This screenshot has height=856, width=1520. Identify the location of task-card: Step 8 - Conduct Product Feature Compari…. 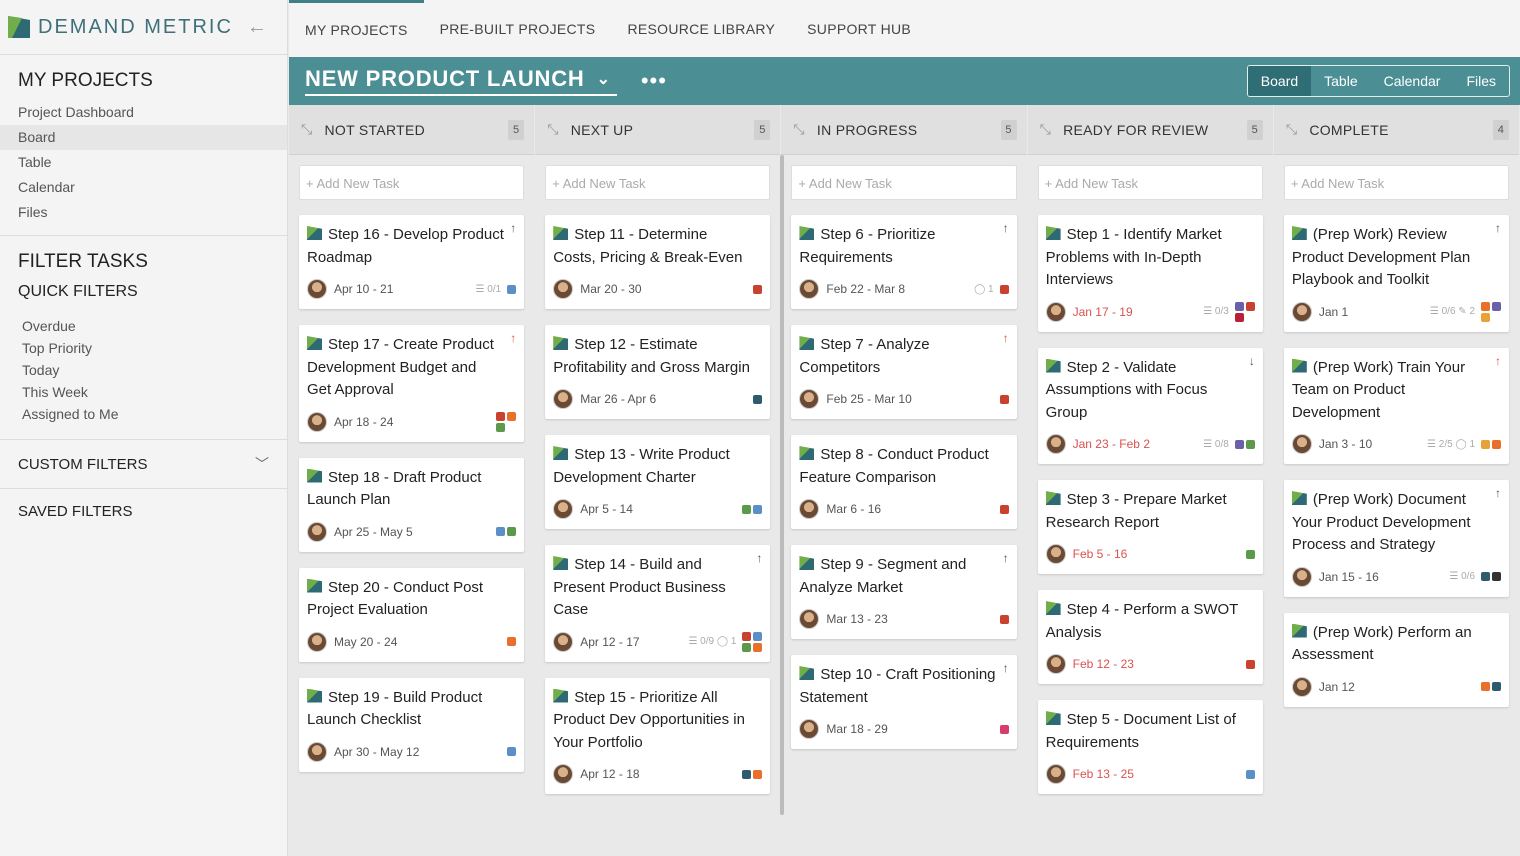
(904, 482).